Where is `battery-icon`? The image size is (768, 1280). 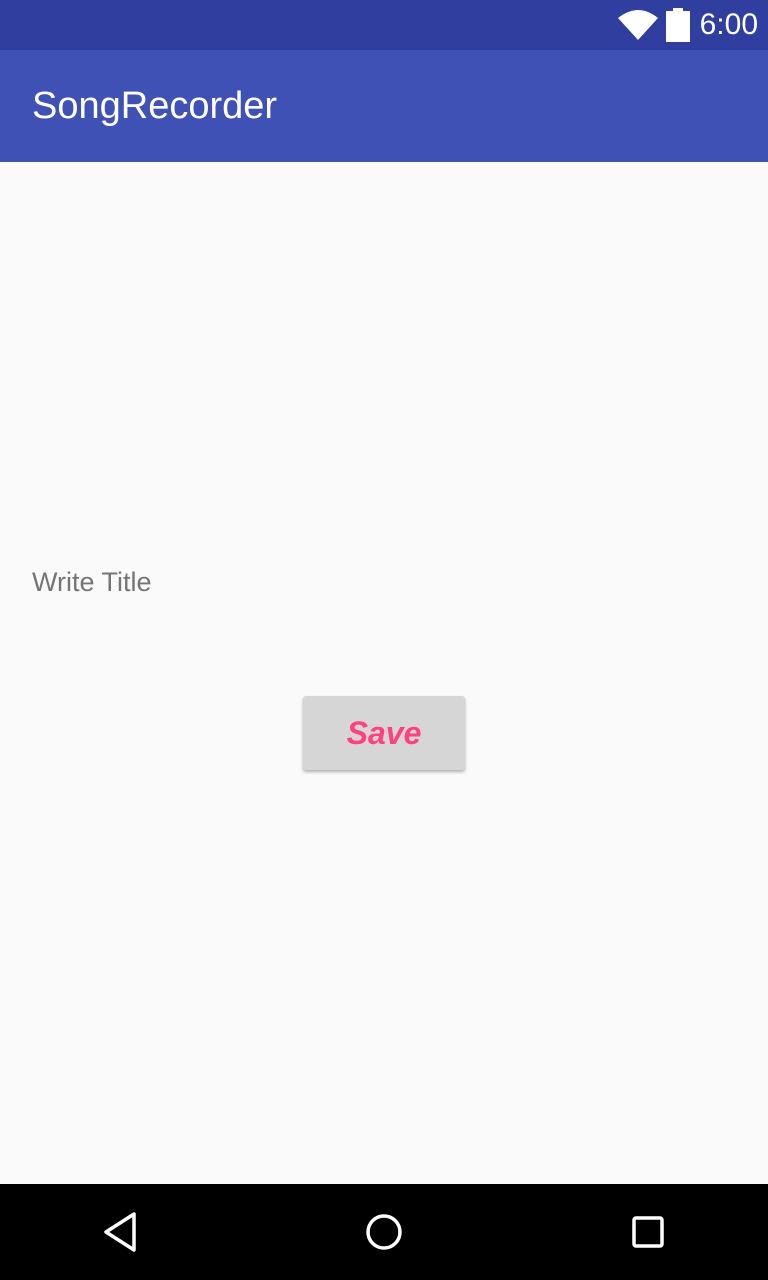 battery-icon is located at coordinates (677, 25).